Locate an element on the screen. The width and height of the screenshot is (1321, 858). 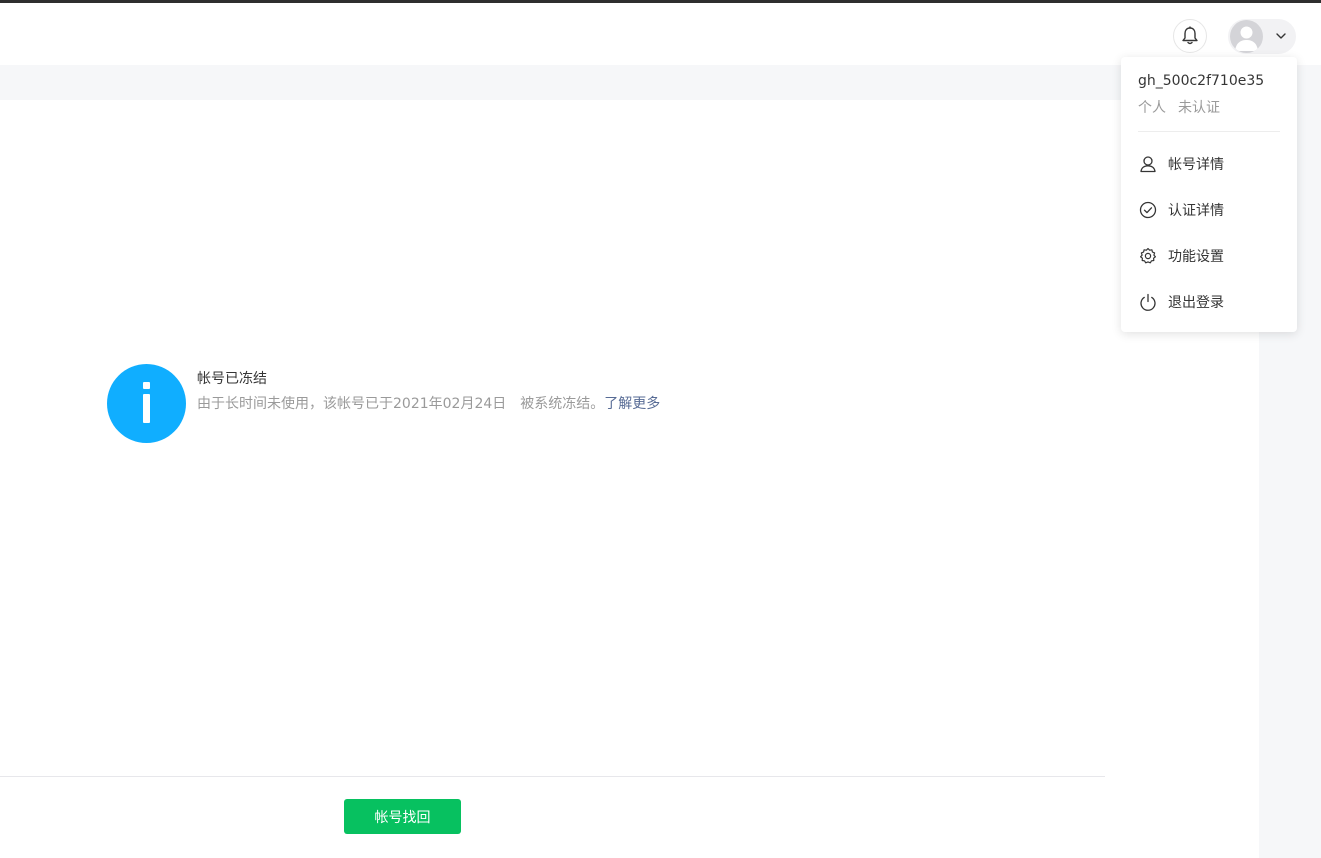
learn-more-link: 了解更多 is located at coordinates (632, 404).